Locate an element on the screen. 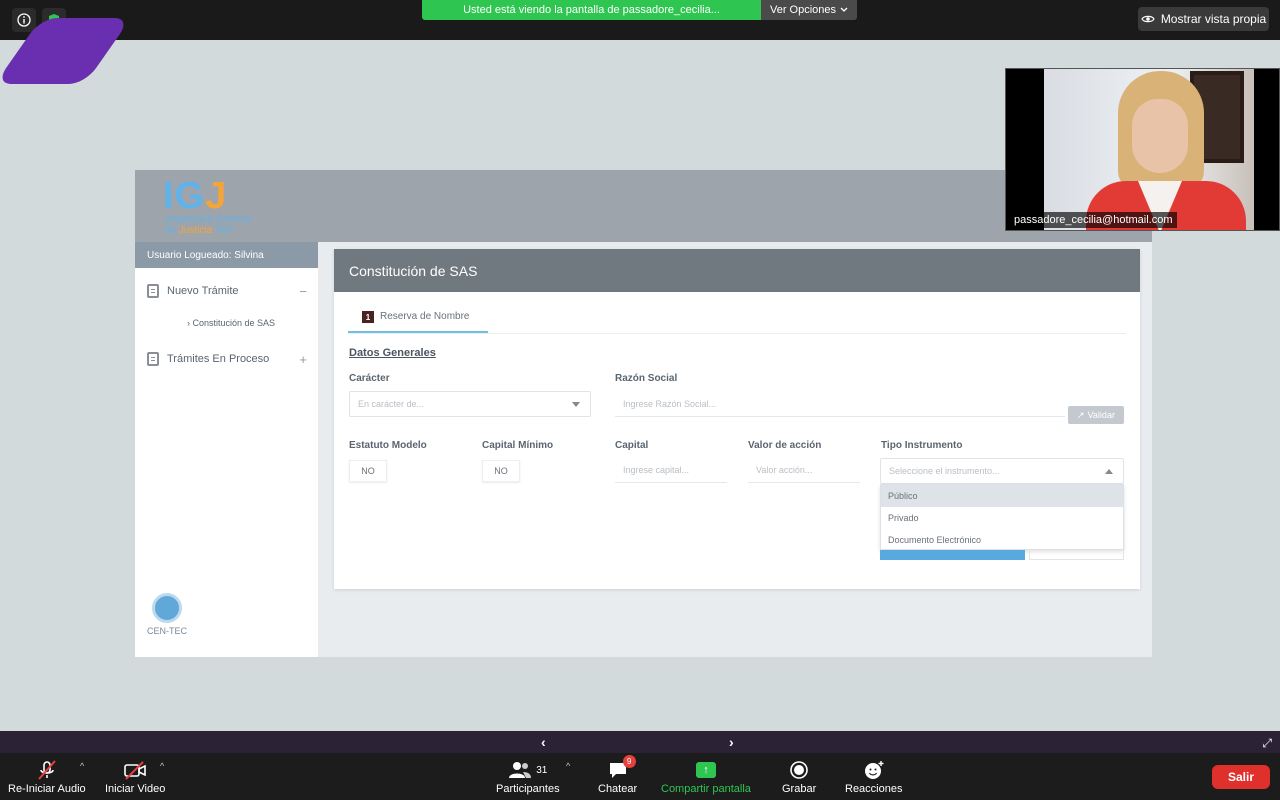 Image resolution: width=1280 pixels, height=800 pixels. info-icon is located at coordinates (24, 20).